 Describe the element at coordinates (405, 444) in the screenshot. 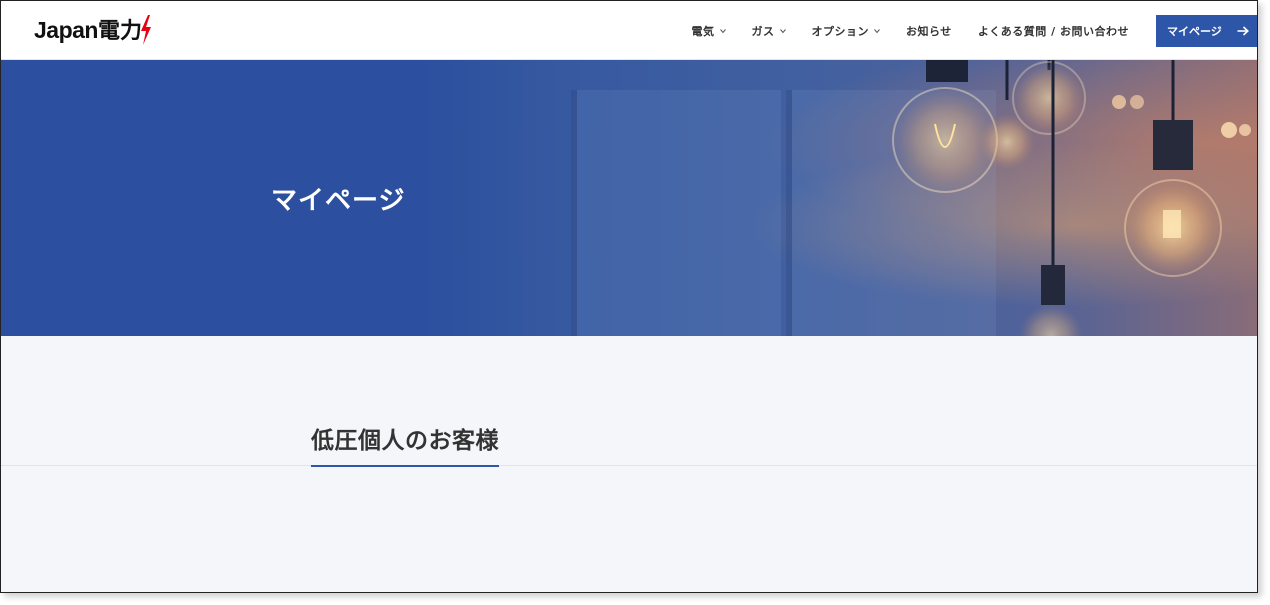

I see `section-heading: 低圧個人のお客様` at that location.